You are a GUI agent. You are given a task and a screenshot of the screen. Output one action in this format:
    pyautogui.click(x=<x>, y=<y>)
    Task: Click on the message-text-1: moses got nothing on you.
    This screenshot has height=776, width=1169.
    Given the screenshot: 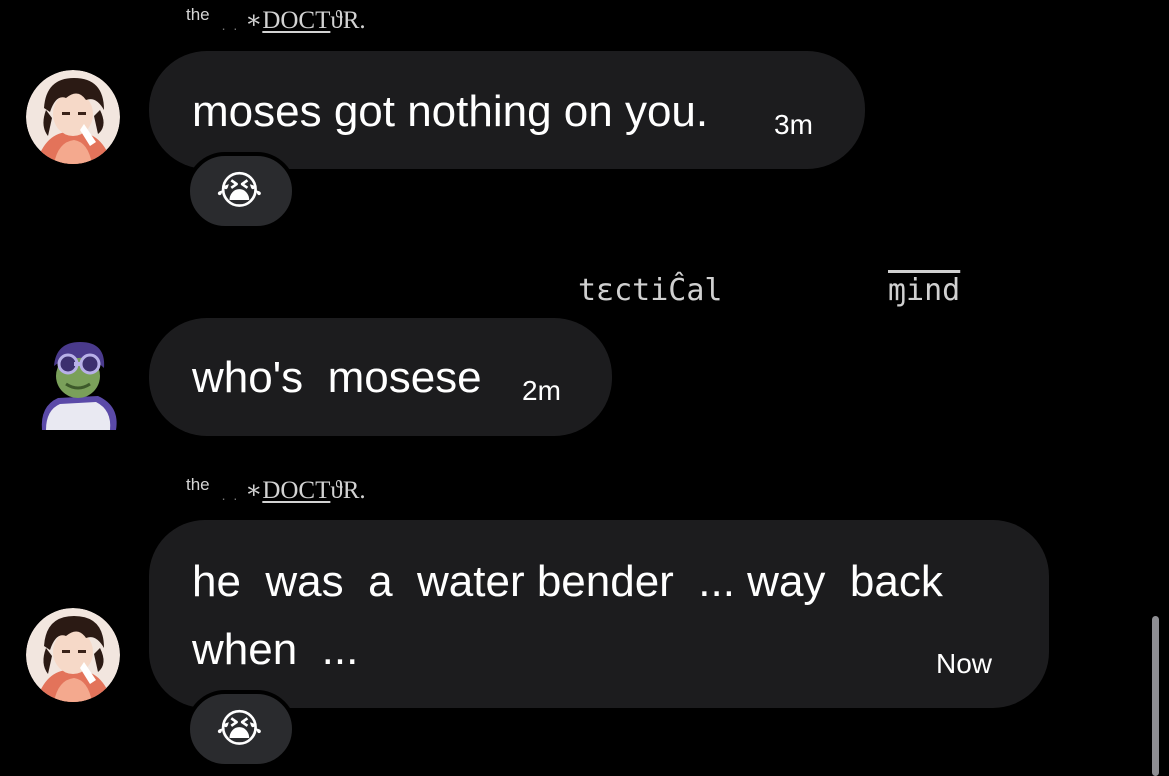 What is the action you would take?
    pyautogui.click(x=450, y=111)
    